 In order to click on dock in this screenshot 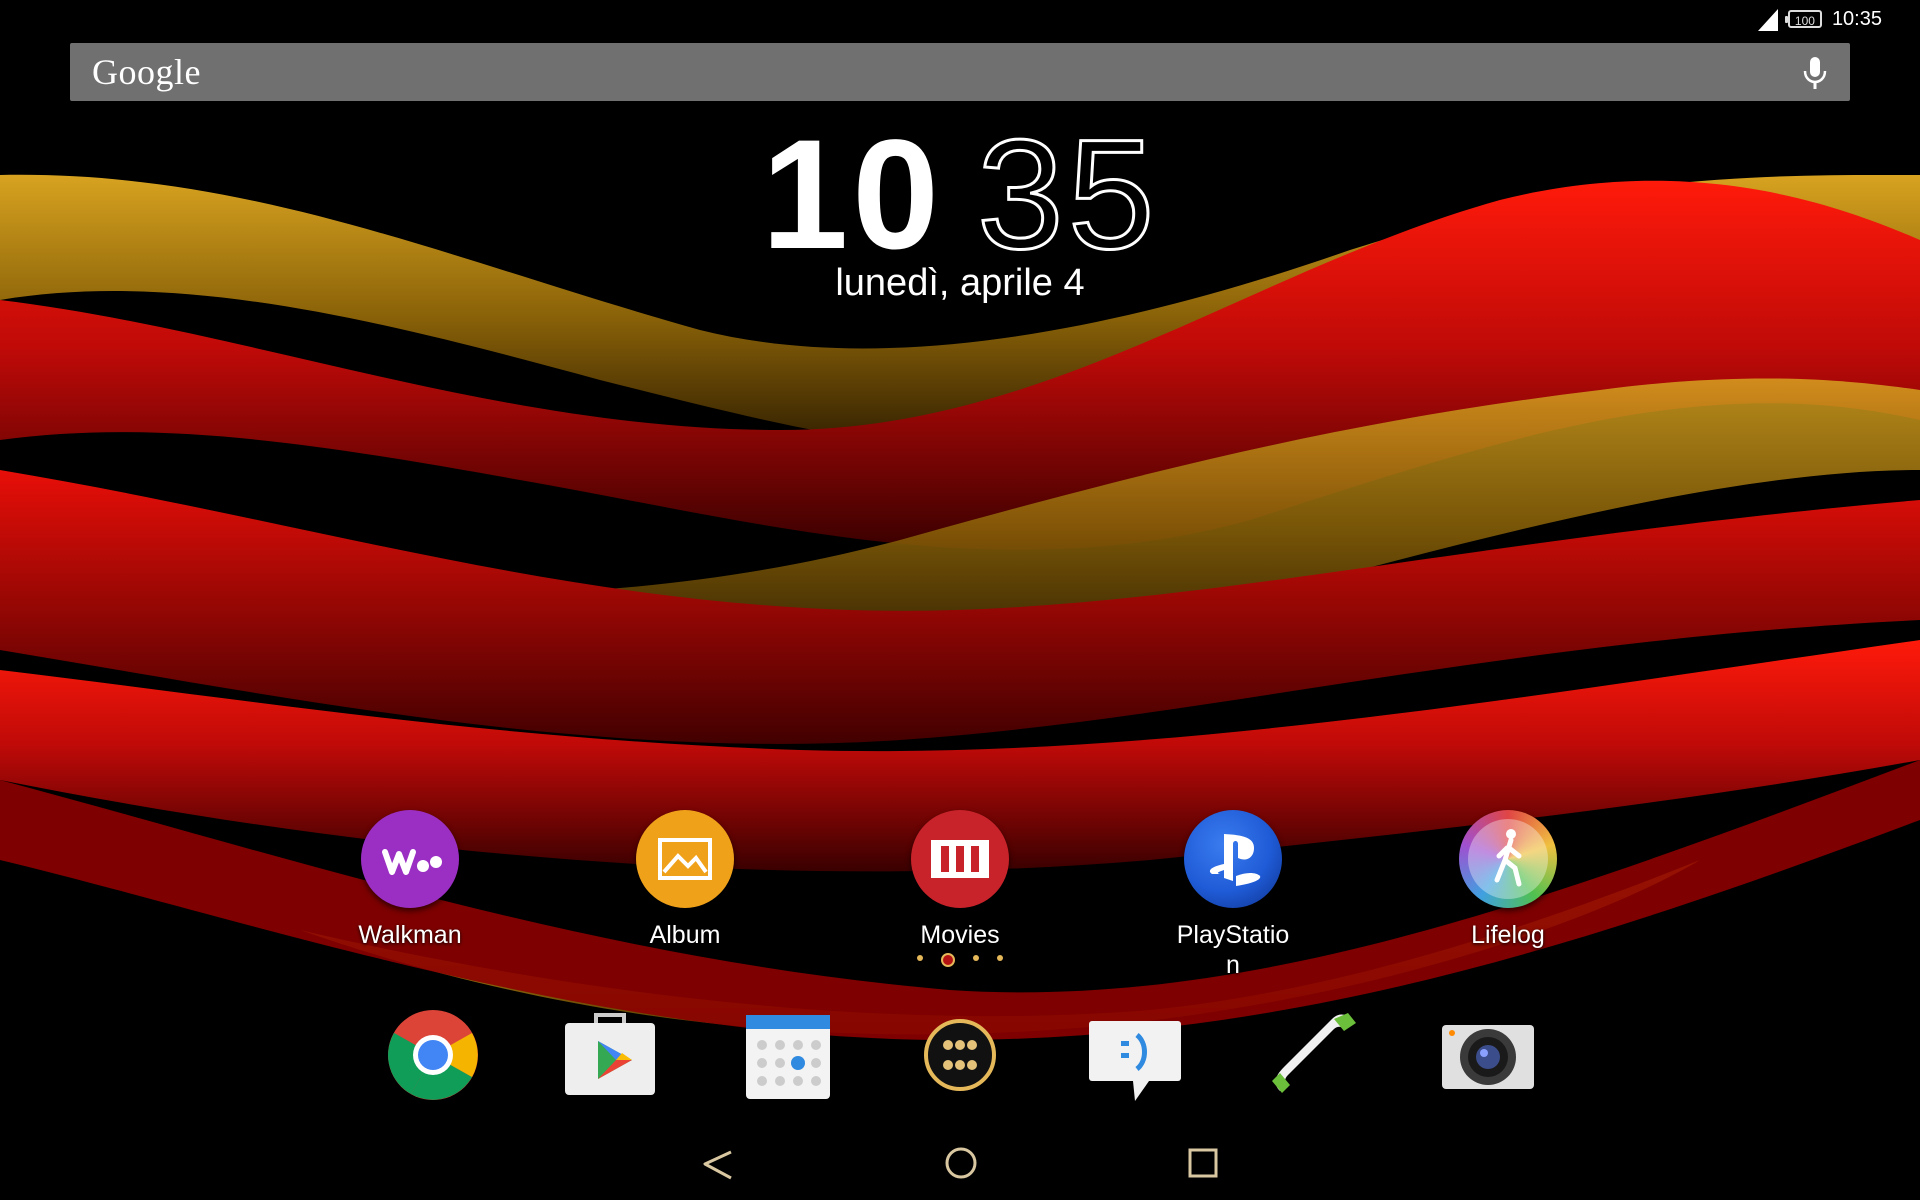, I will do `click(960, 1060)`.